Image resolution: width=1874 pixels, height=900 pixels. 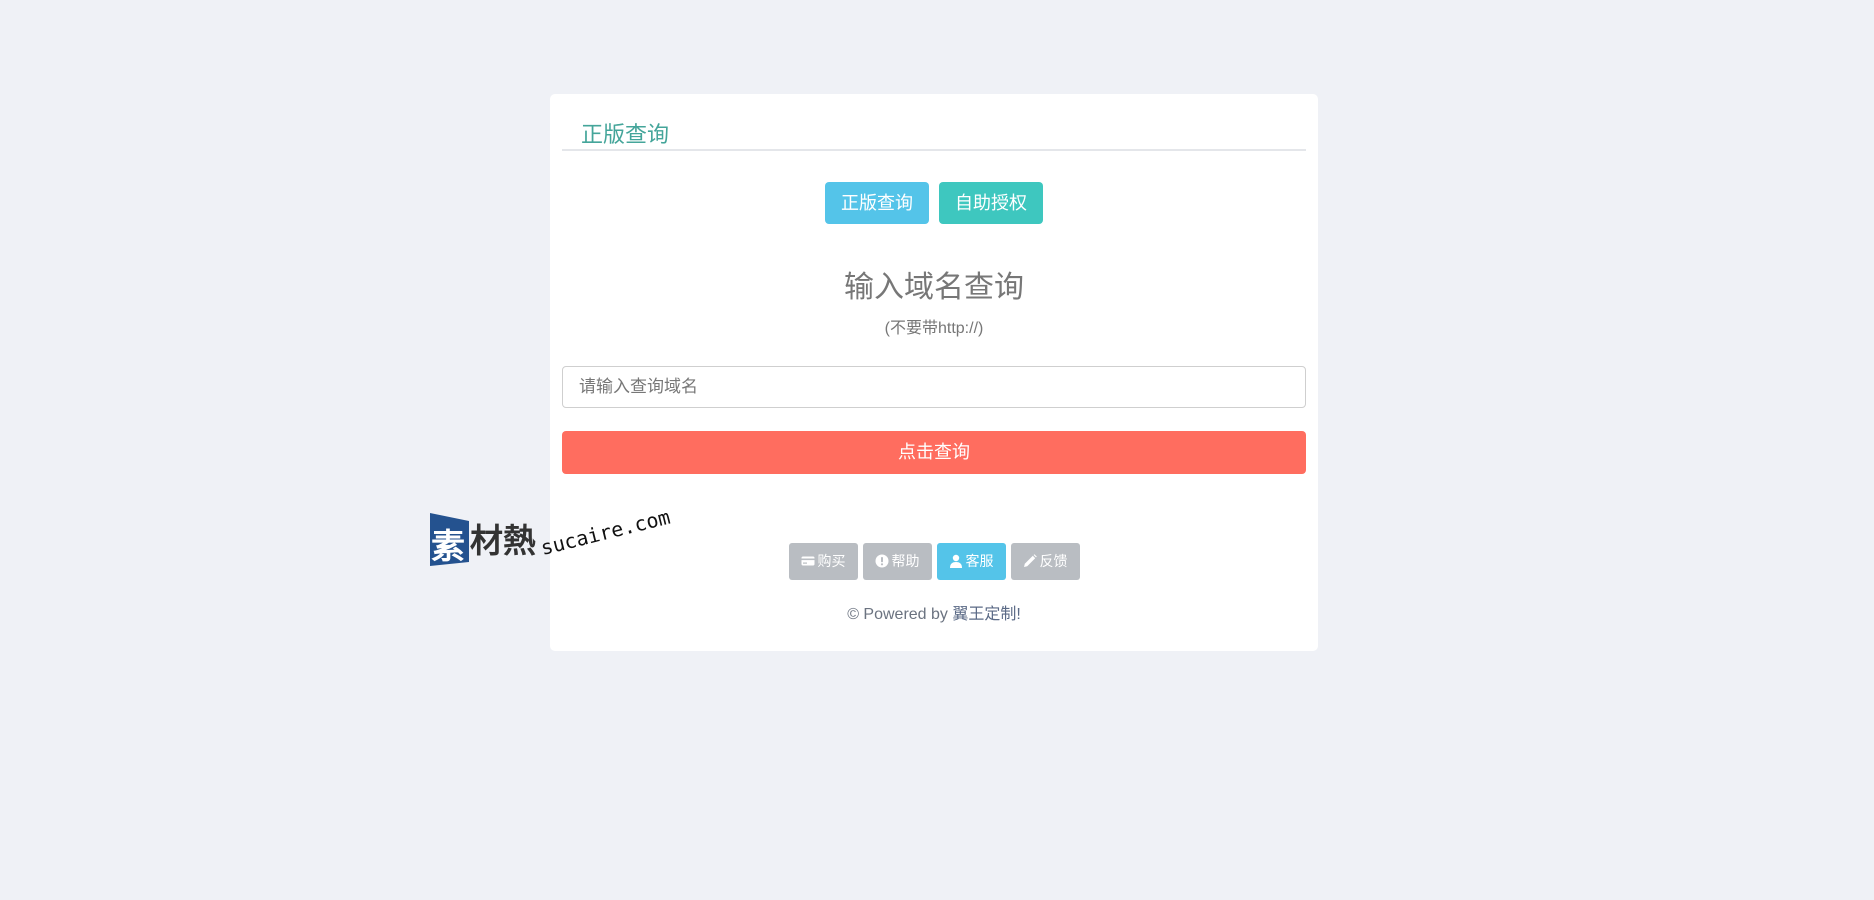 I want to click on customer-service-button: 客服, so click(x=971, y=561).